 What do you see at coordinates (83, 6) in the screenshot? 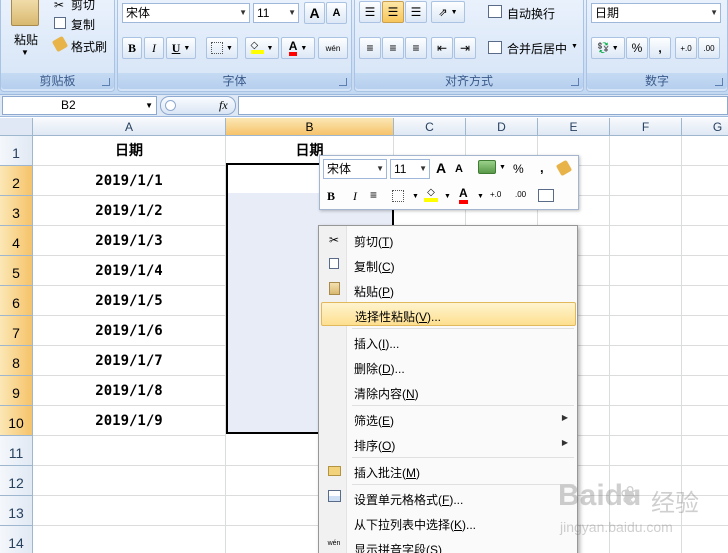
I see `cut-button: 剪切` at bounding box center [83, 6].